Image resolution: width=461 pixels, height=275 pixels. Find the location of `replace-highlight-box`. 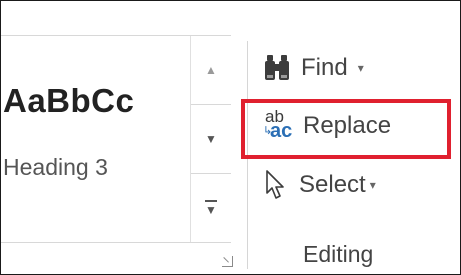

replace-highlight-box is located at coordinates (346, 129).